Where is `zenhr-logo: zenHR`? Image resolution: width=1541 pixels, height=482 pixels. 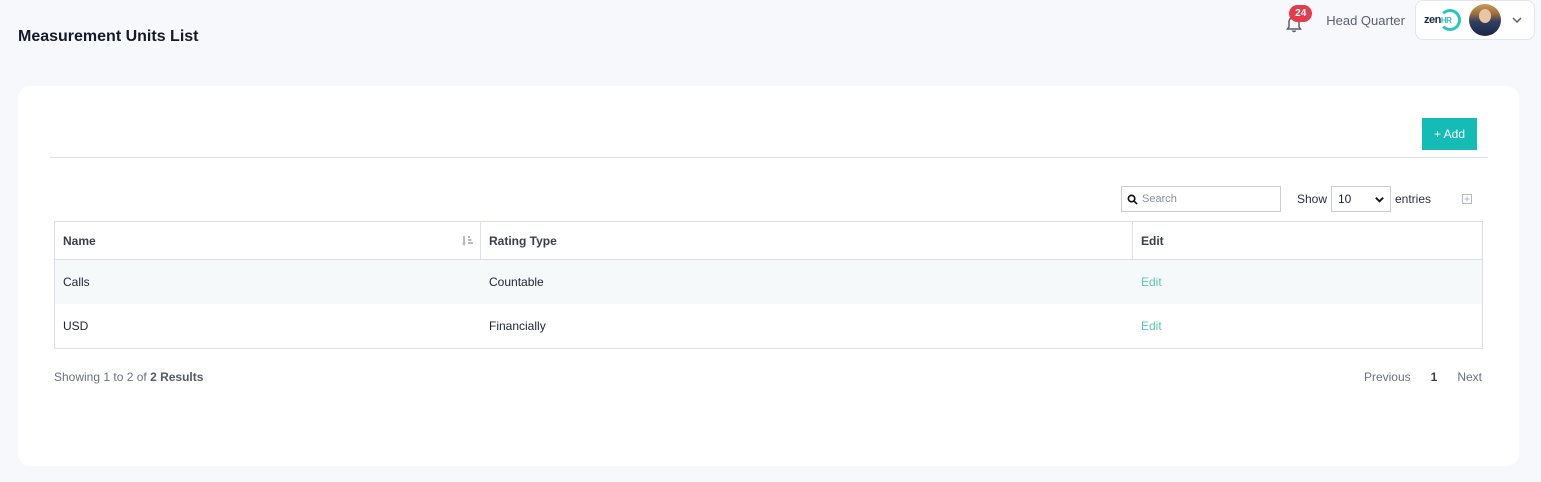
zenhr-logo: zenHR is located at coordinates (1443, 20).